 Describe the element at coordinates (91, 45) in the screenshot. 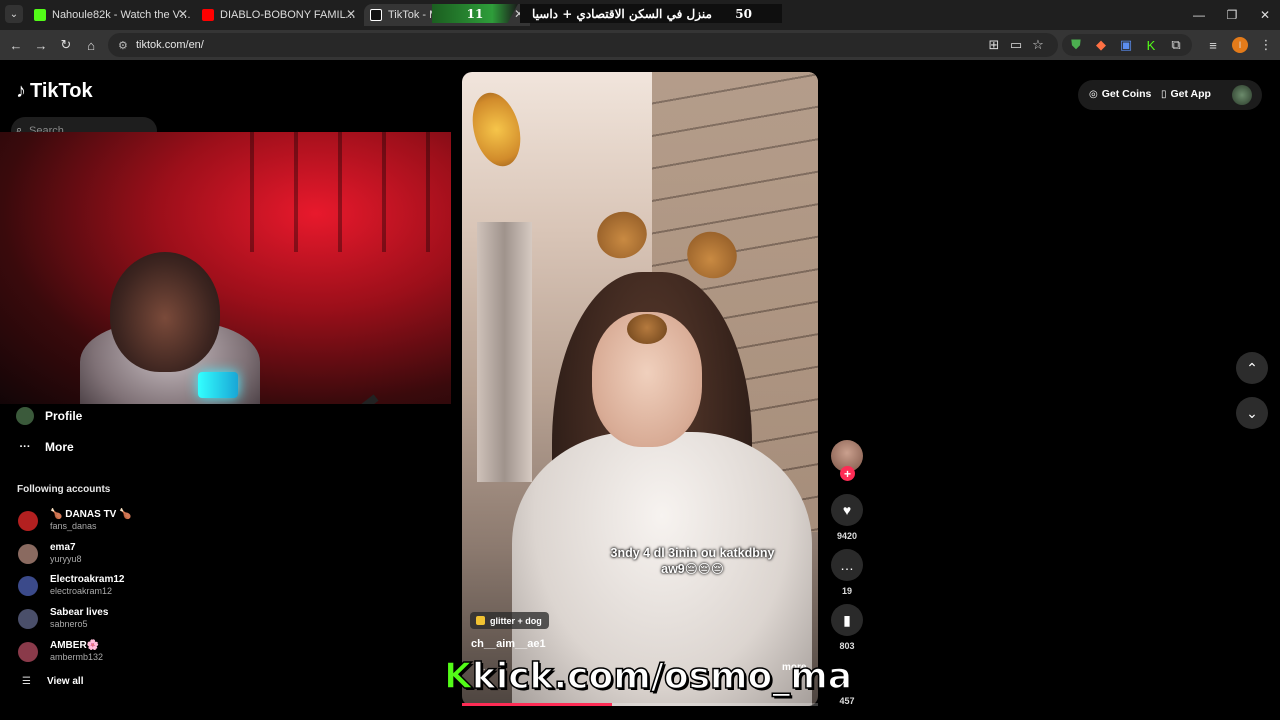

I see `home-icon: ⌂` at that location.